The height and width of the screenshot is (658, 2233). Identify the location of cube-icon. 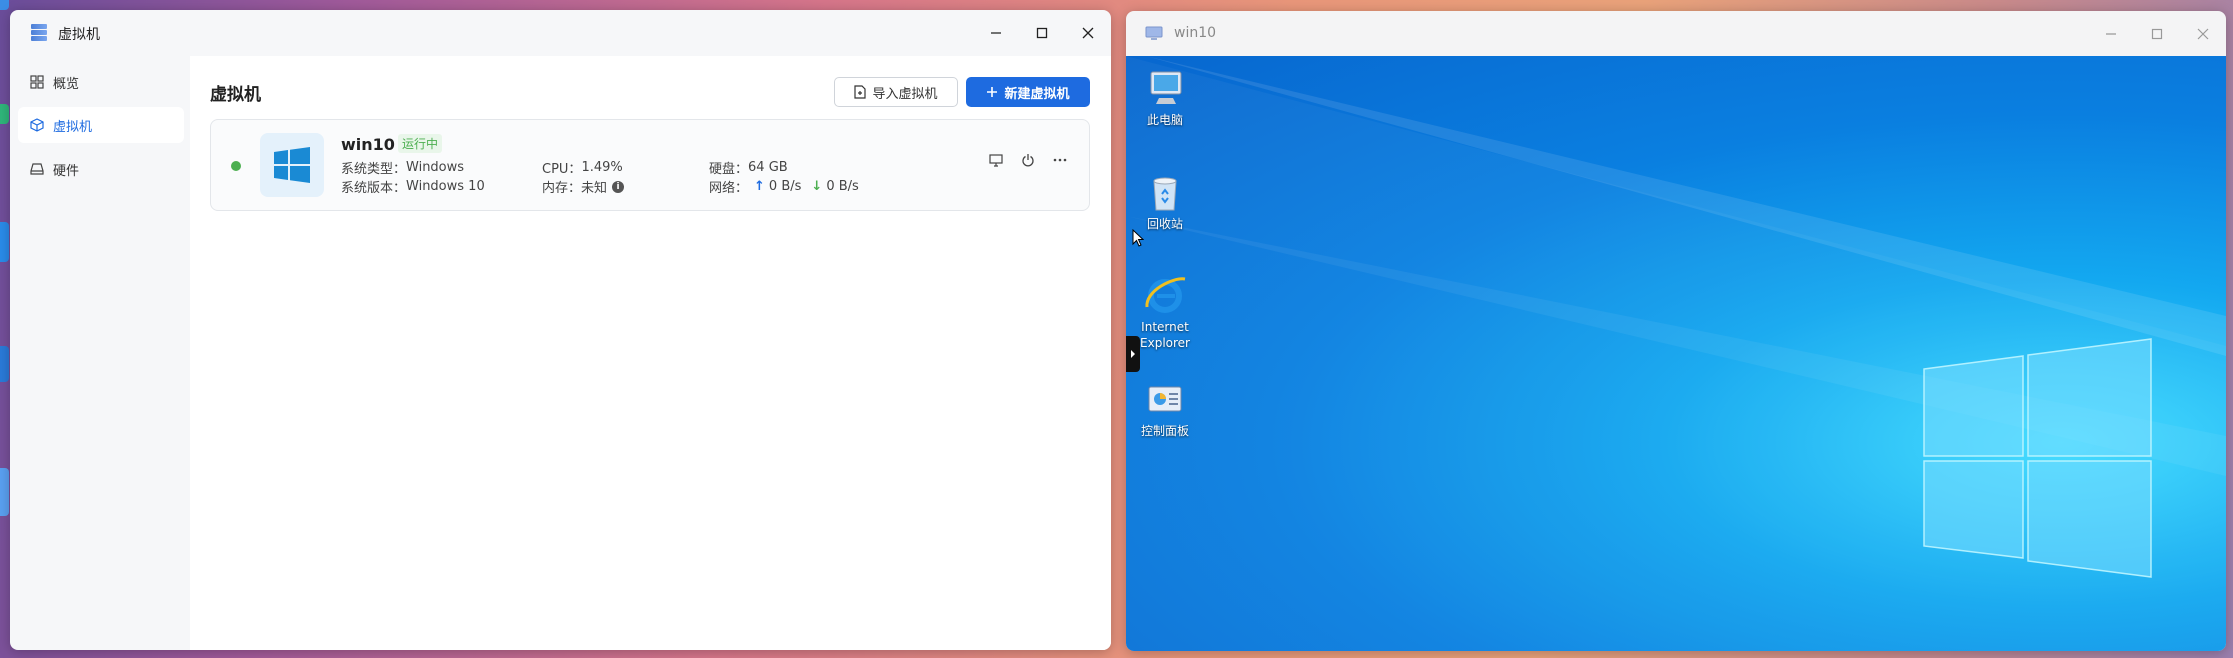
(37, 125).